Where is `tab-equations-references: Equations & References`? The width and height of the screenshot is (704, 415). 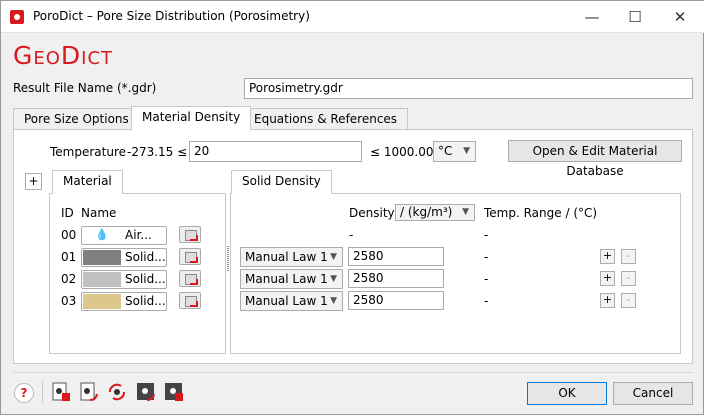
tab-equations-references: Equations & References is located at coordinates (326, 119).